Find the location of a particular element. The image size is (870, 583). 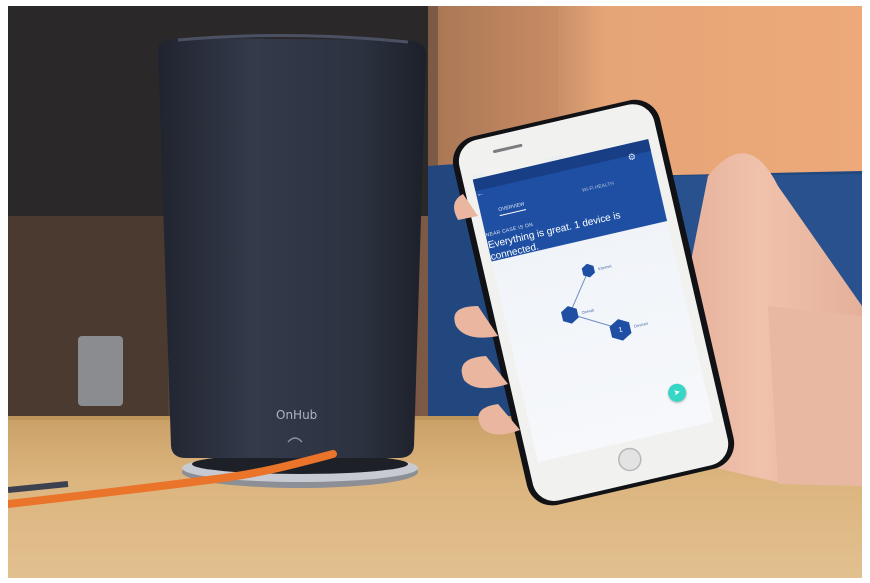

gear-icon: ⚙ is located at coordinates (632, 157).